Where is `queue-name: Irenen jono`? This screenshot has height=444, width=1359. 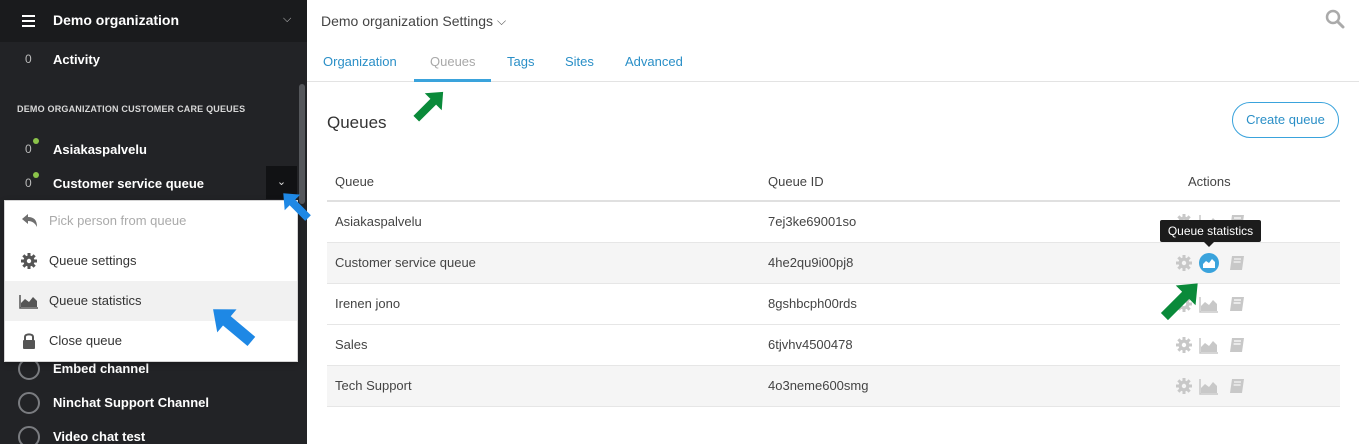
queue-name: Irenen jono is located at coordinates (368, 303).